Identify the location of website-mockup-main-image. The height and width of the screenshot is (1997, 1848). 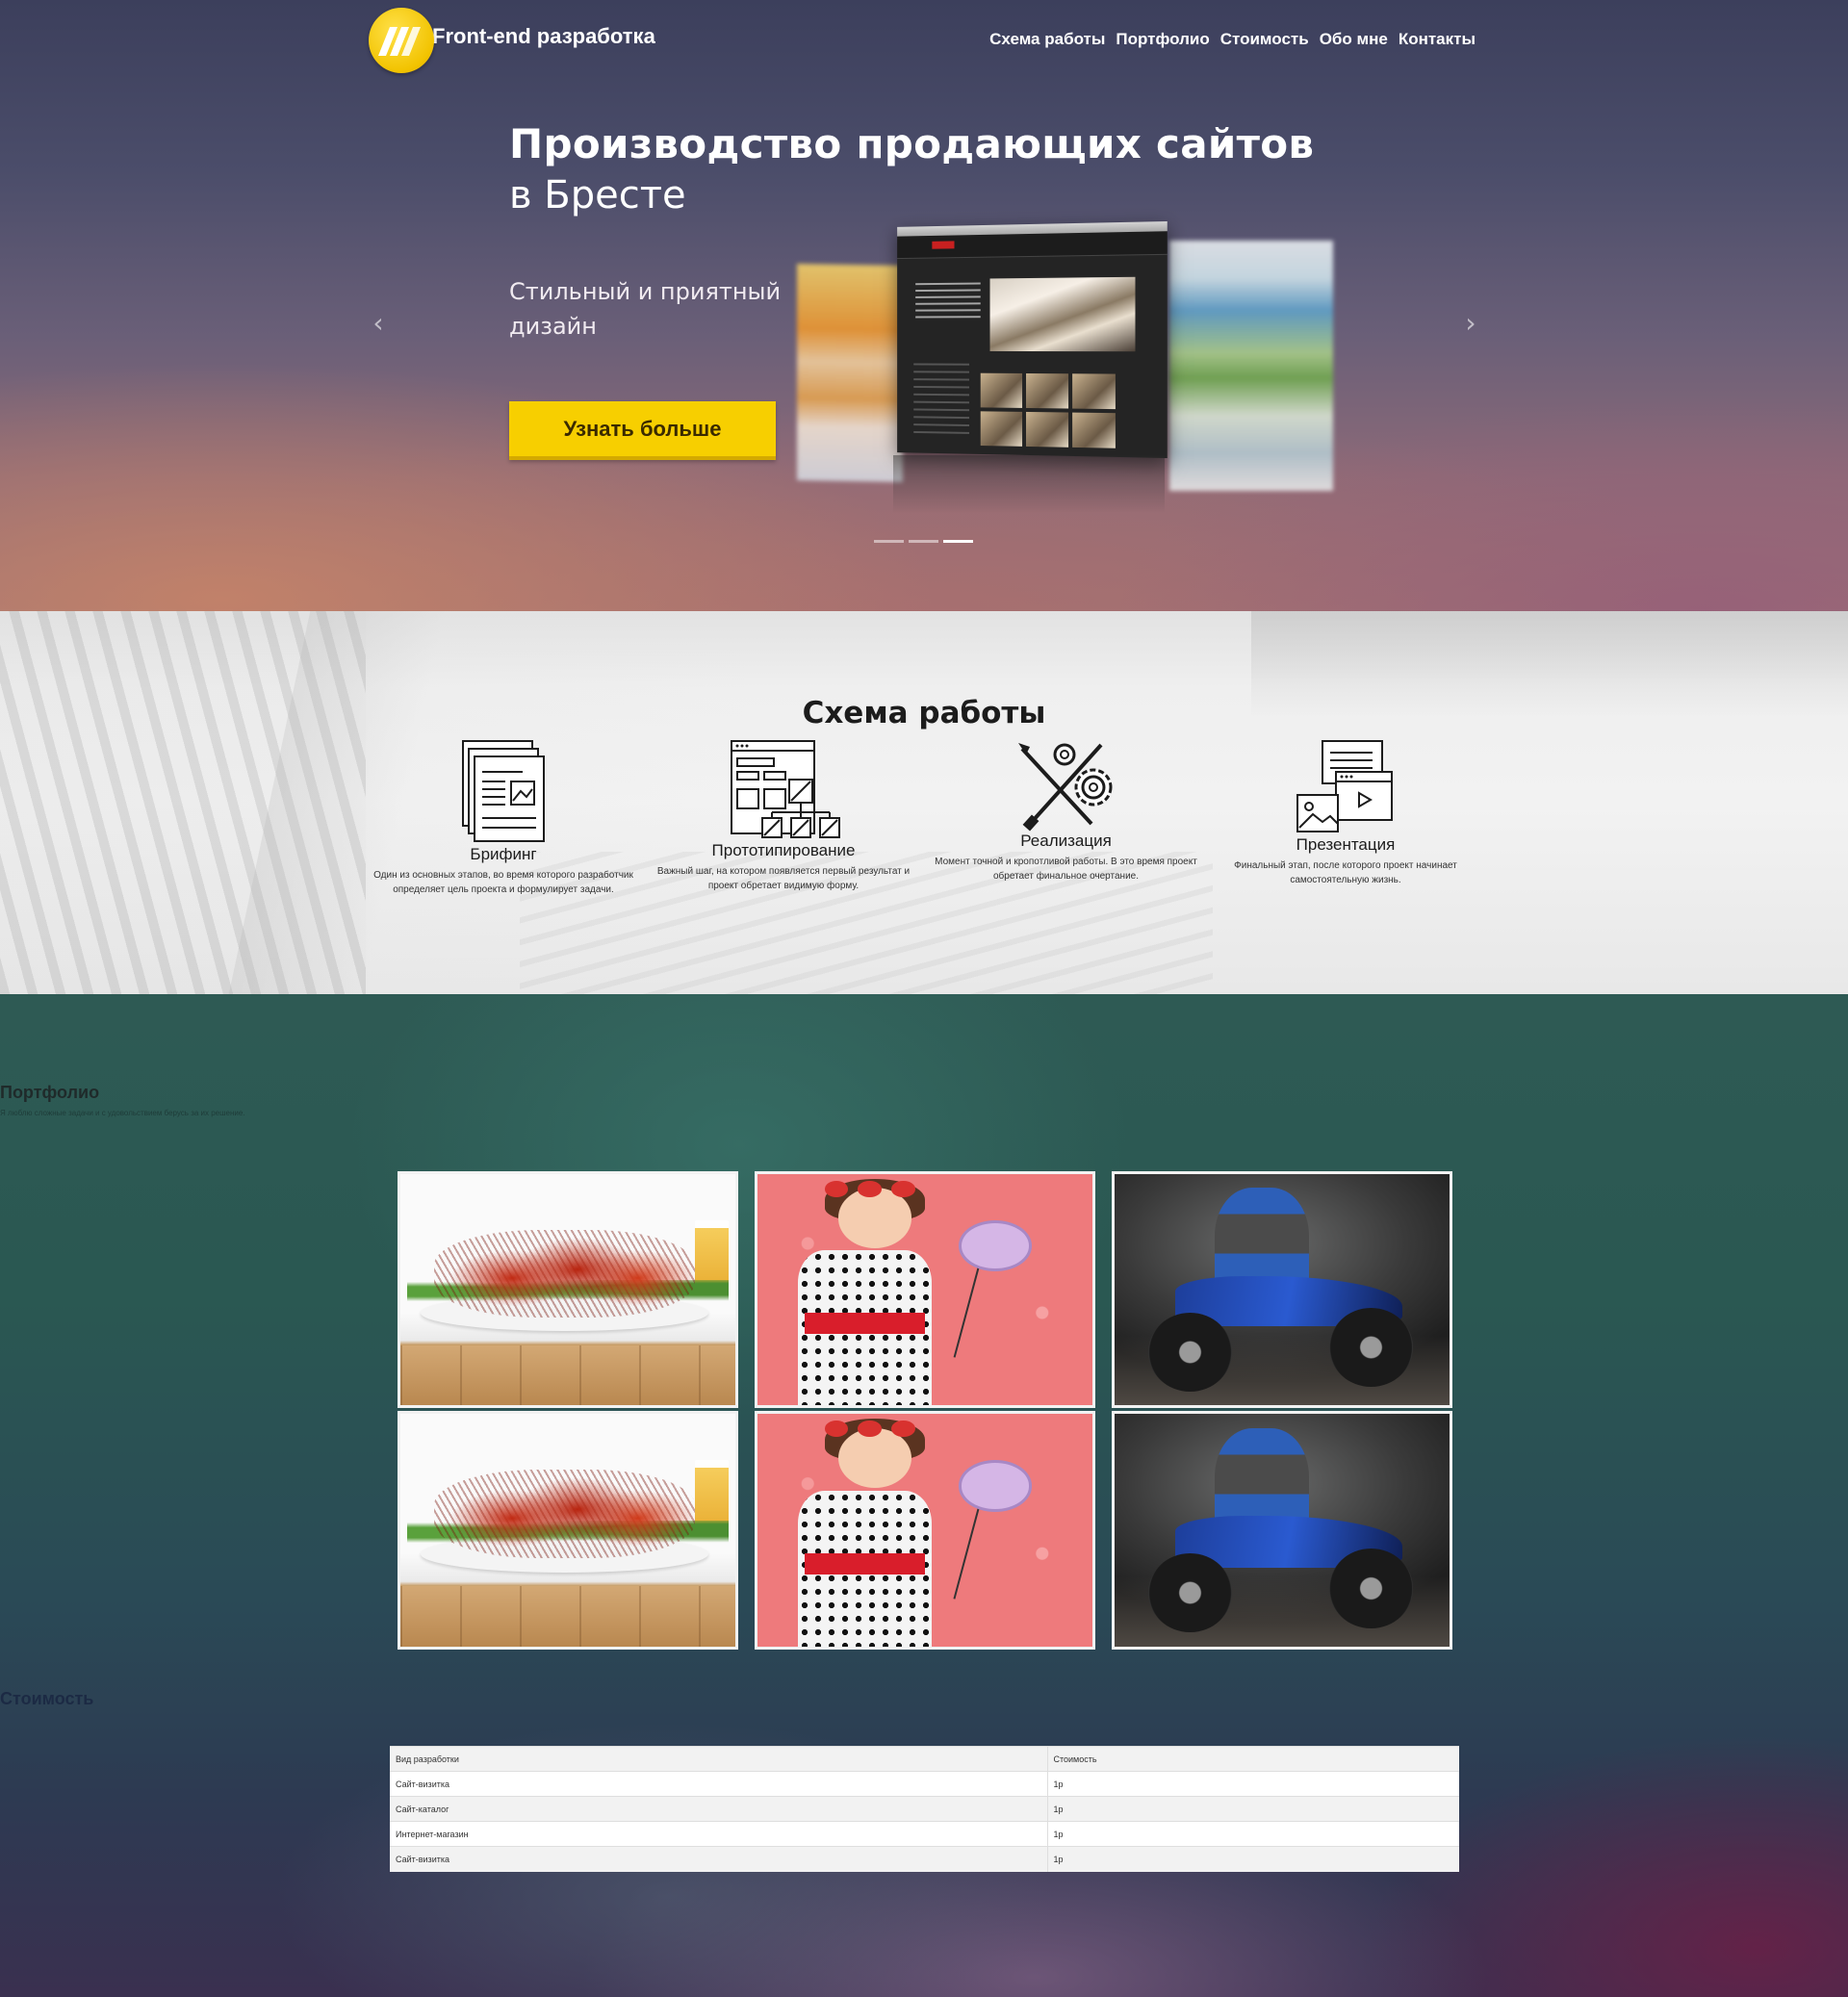
(1032, 340).